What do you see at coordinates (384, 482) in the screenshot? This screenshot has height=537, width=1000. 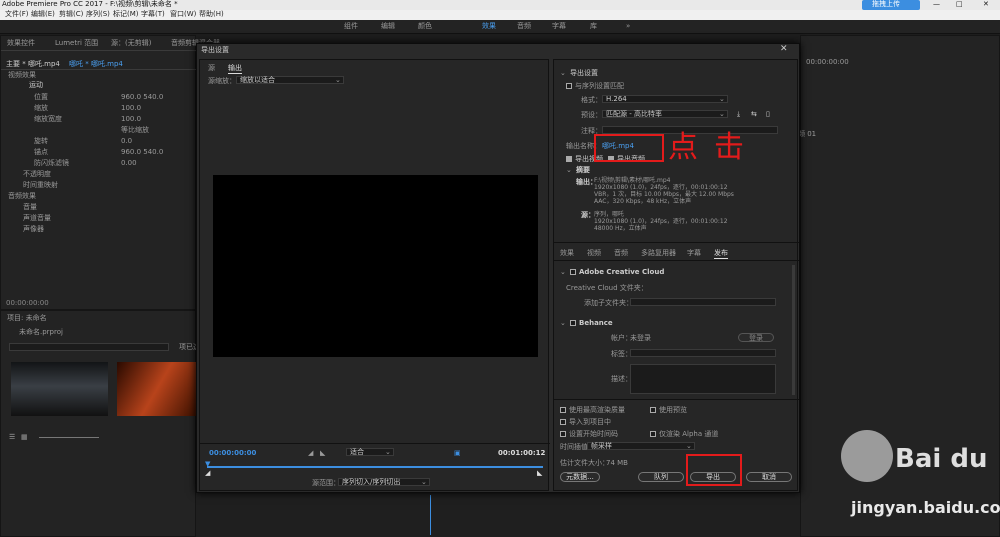 I see `source-range-select: 序列切入/序列切出 ⌄` at bounding box center [384, 482].